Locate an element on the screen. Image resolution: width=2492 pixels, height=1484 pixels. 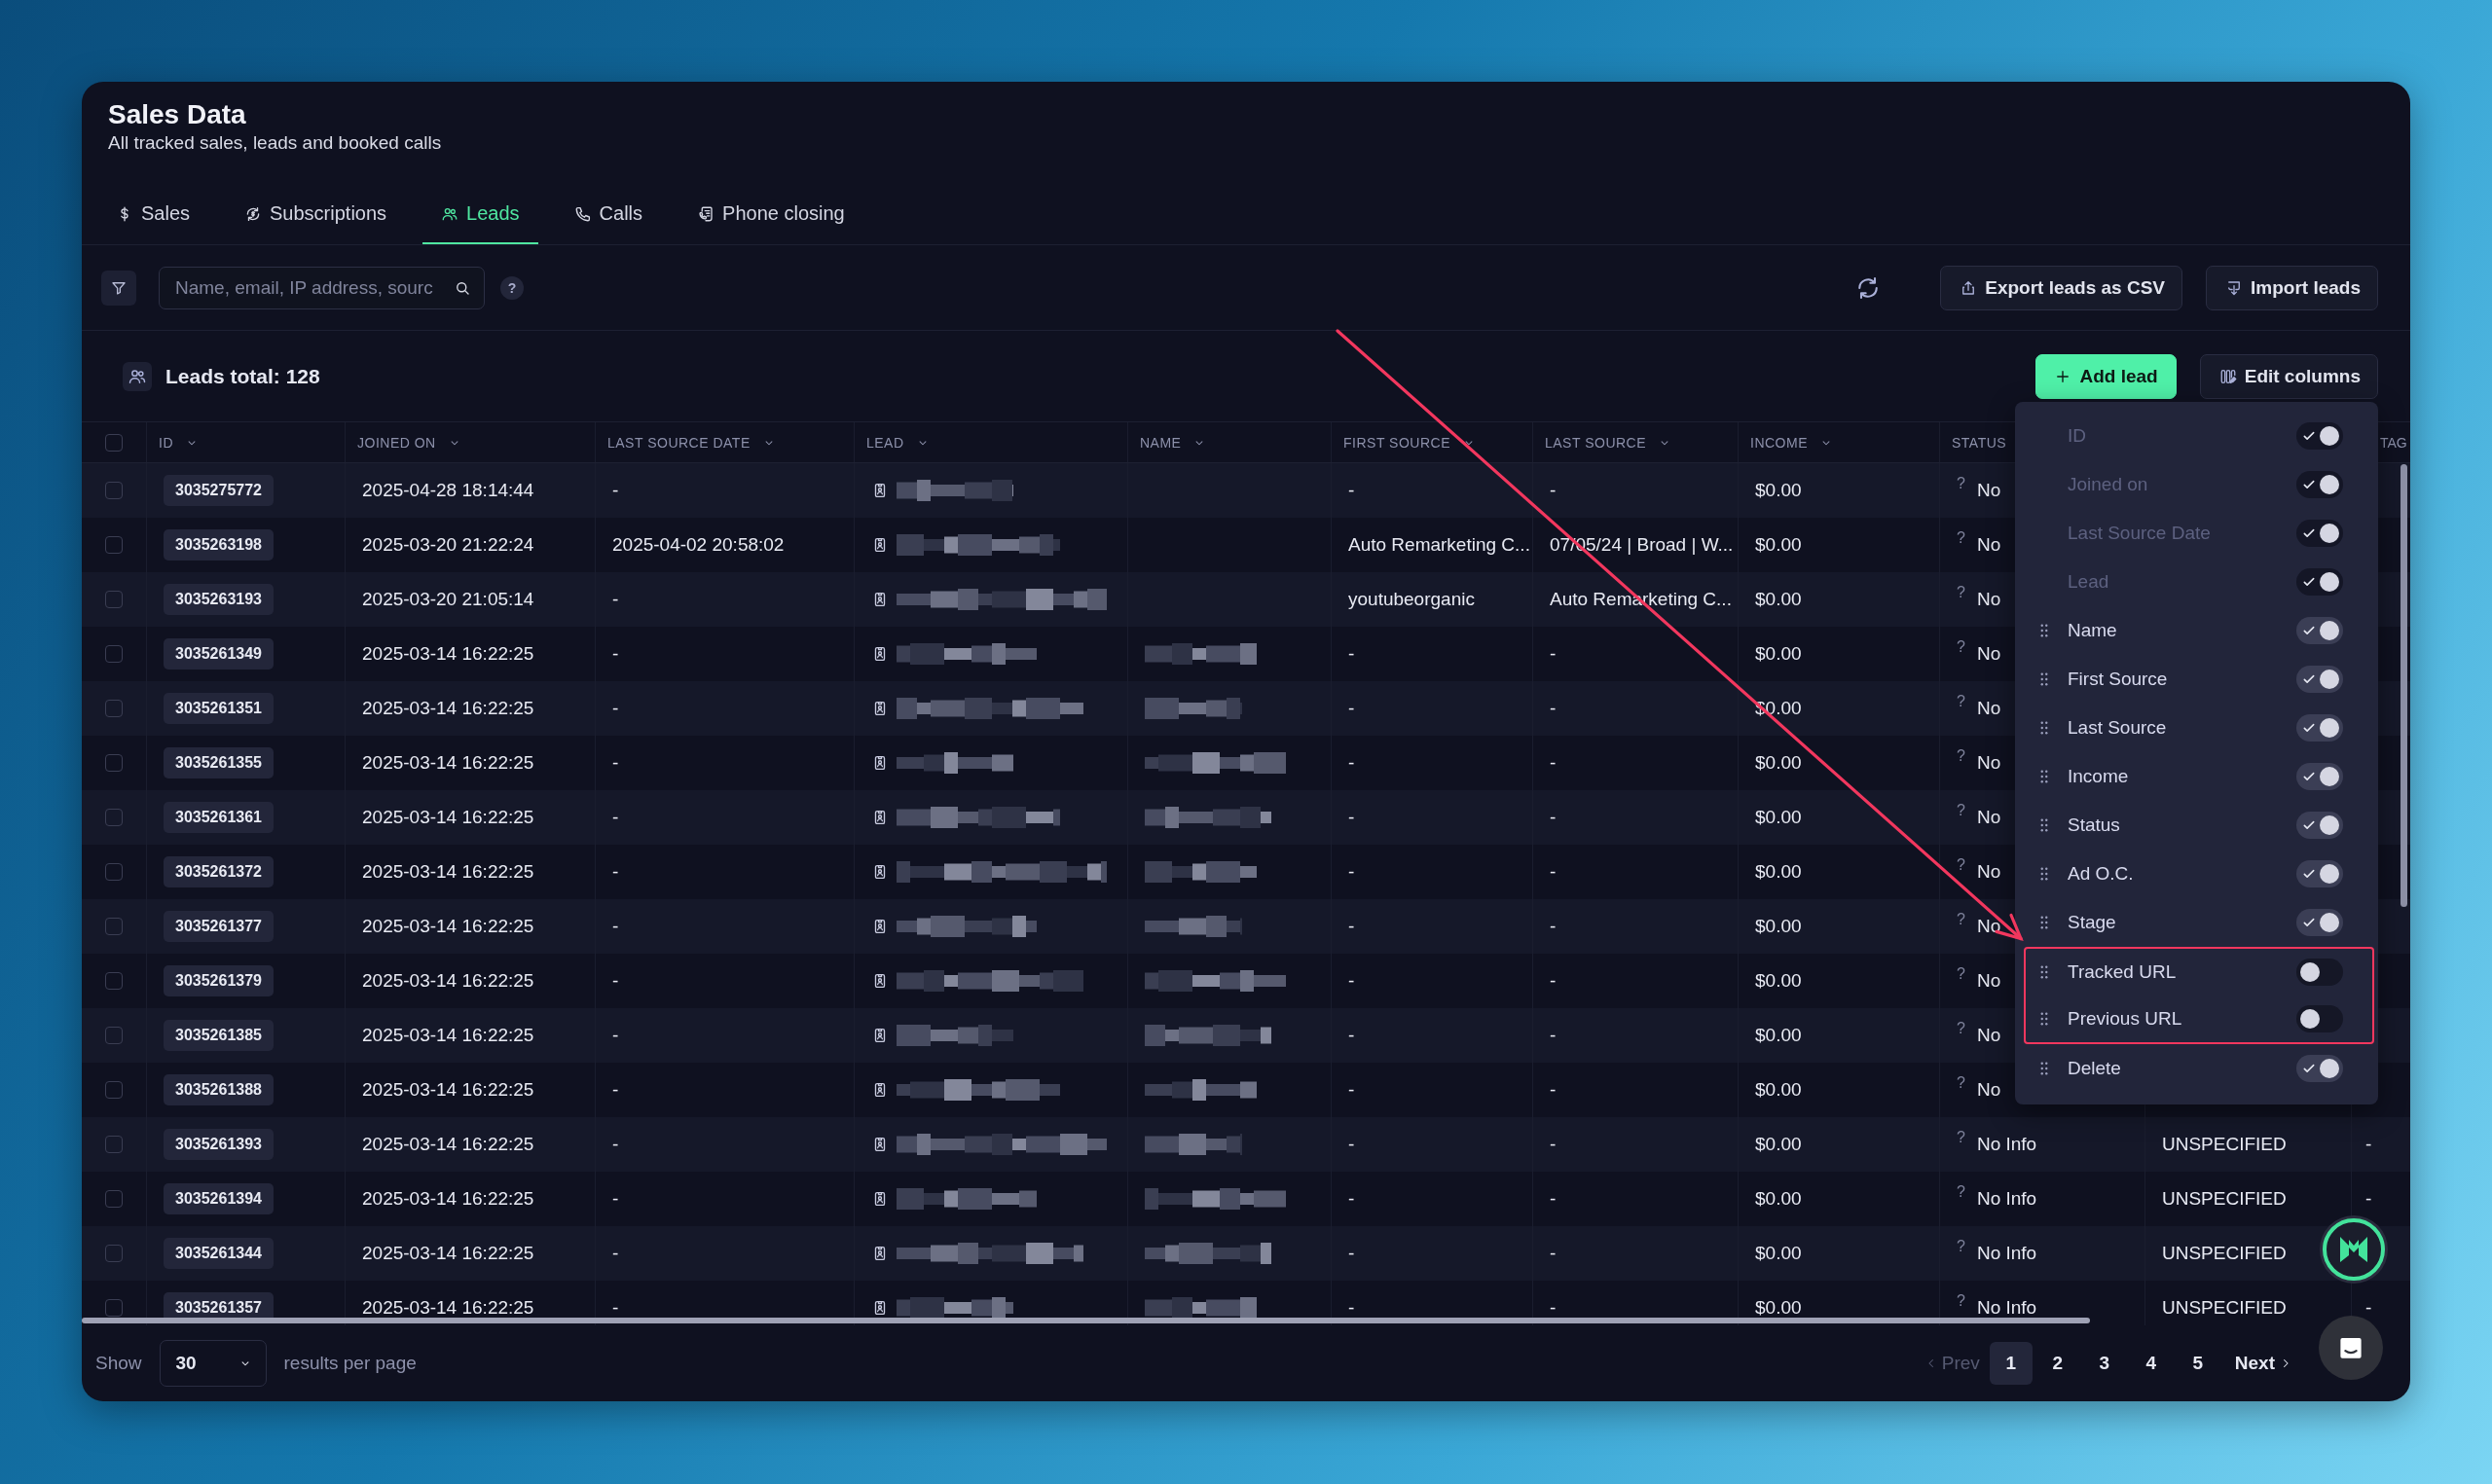
add-lead-button: Add lead is located at coordinates (2106, 376).